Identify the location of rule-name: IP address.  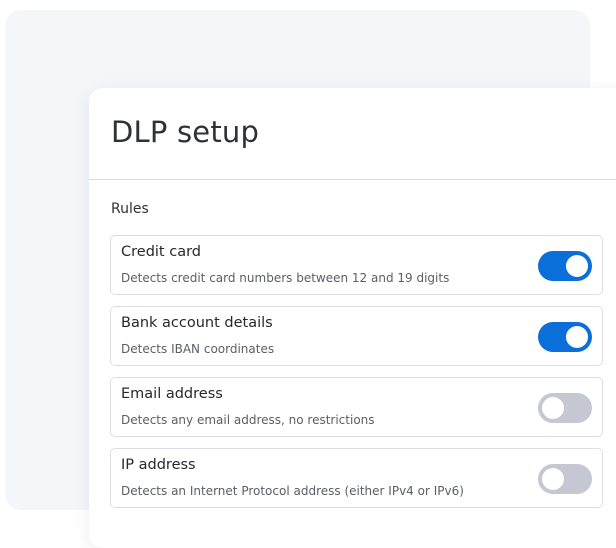
(158, 465).